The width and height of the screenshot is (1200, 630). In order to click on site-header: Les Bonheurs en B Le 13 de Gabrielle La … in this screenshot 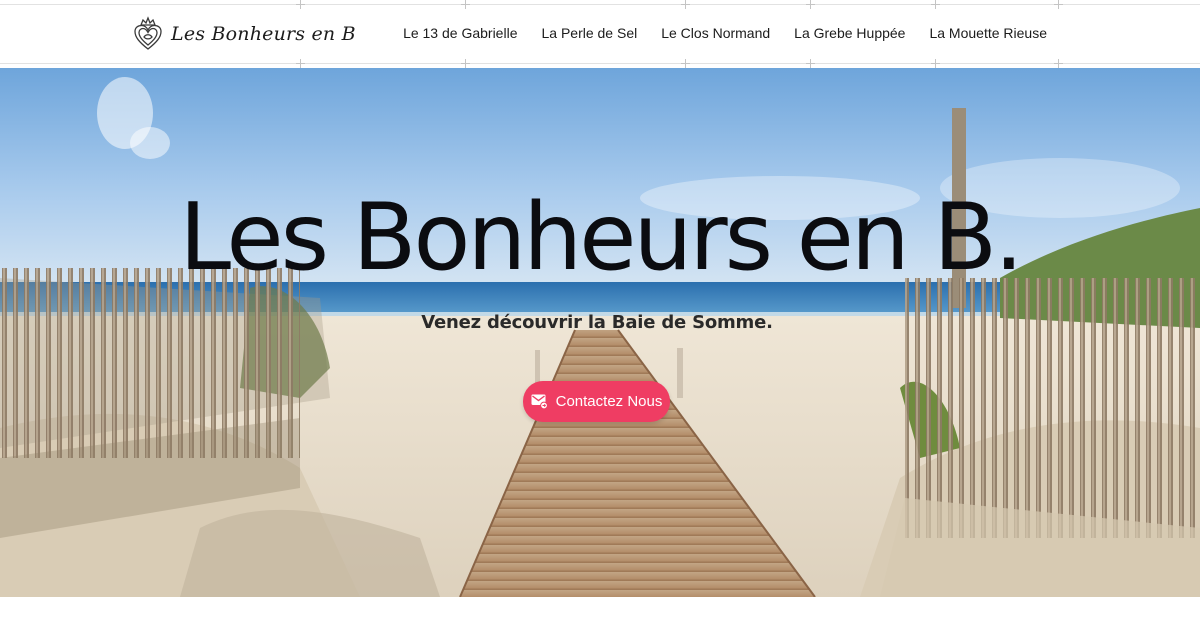, I will do `click(600, 34)`.